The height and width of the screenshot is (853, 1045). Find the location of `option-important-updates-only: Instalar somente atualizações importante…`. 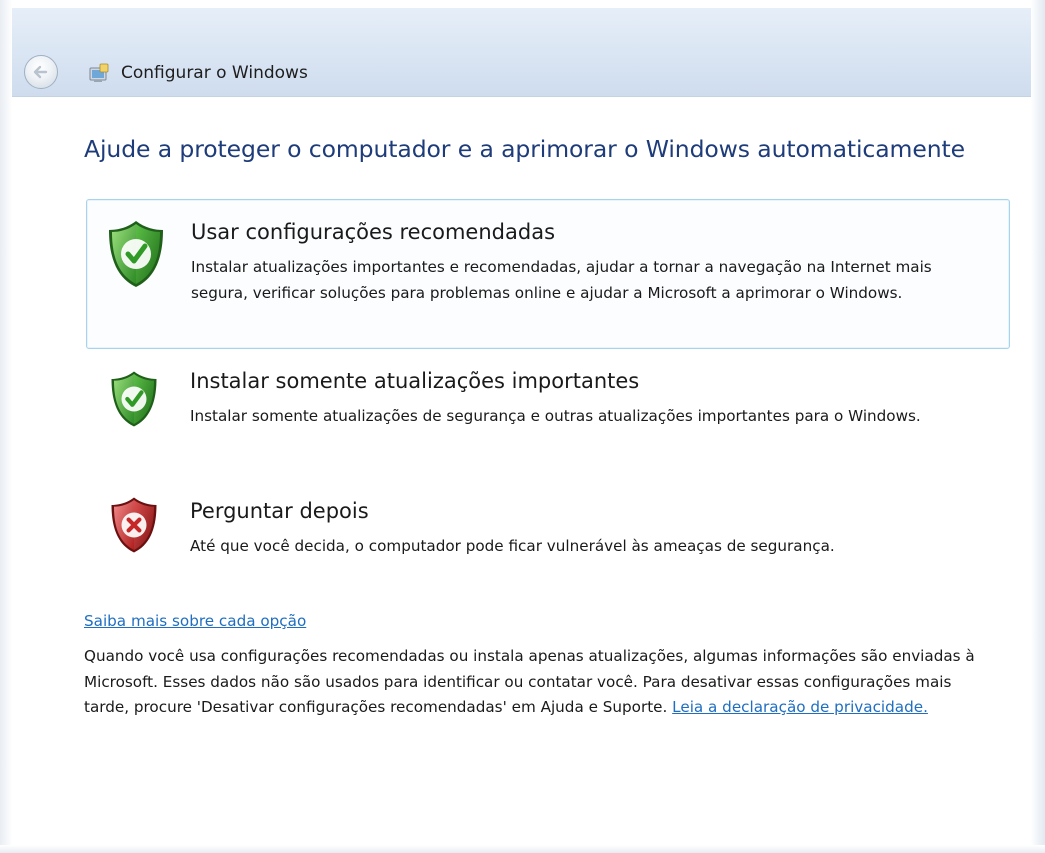

option-important-updates-only: Instalar somente atualizações importante… is located at coordinates (548, 409).